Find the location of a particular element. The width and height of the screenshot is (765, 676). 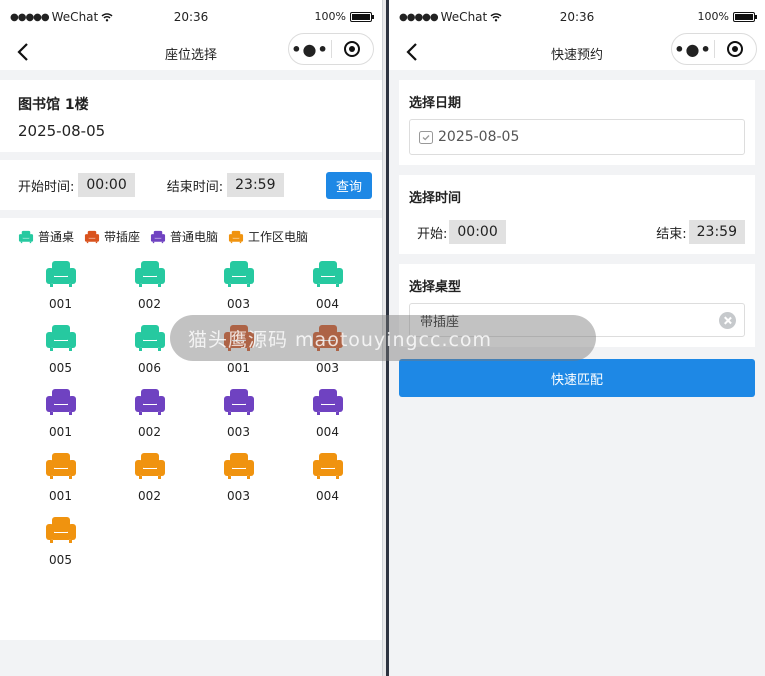

seat-number: 006 is located at coordinates (149, 368).